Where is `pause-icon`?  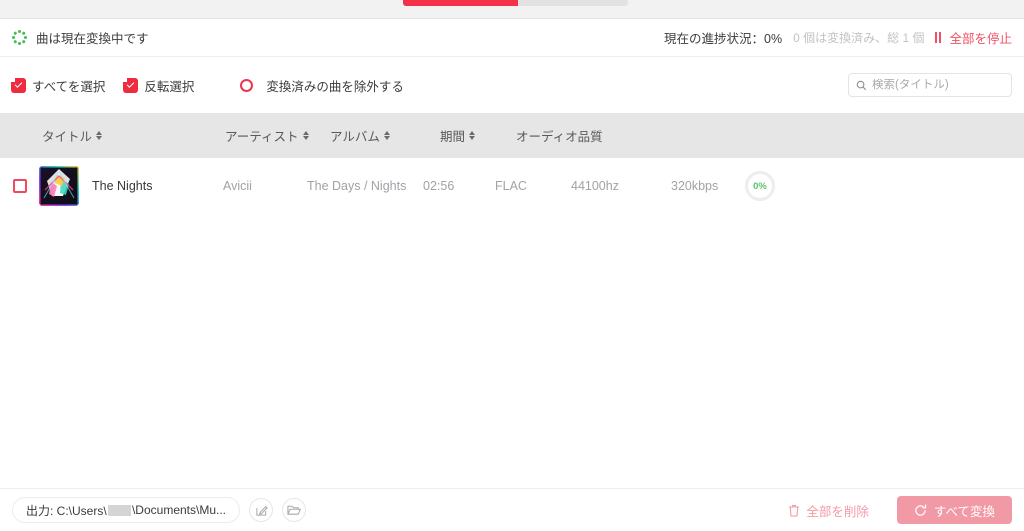 pause-icon is located at coordinates (939, 37).